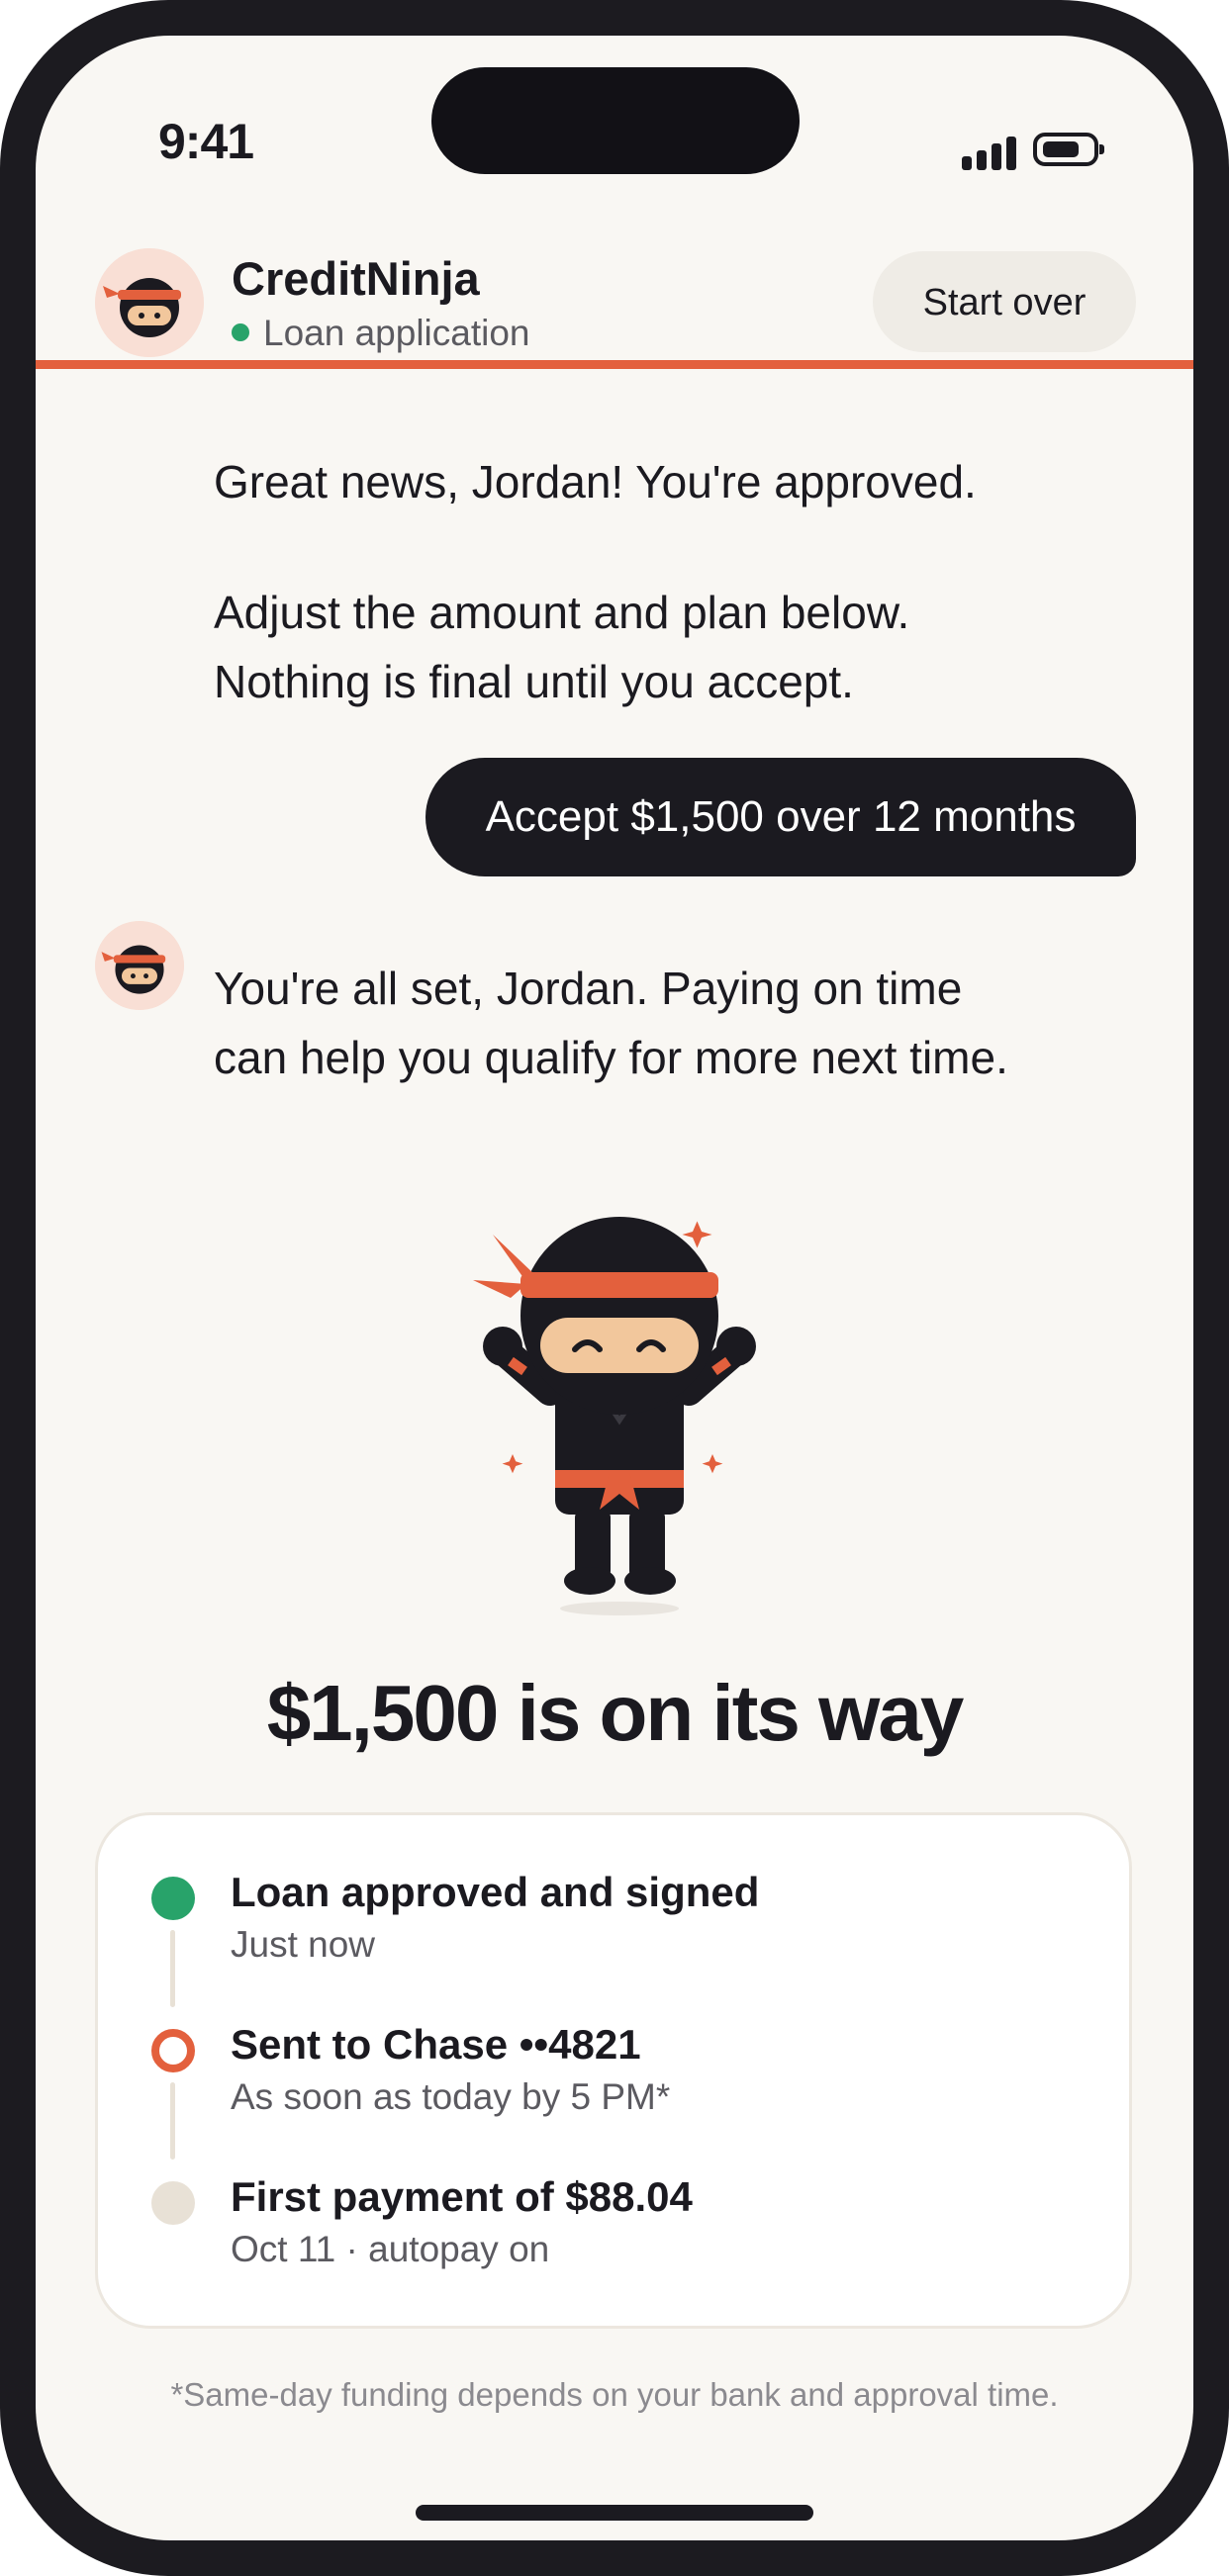  What do you see at coordinates (451, 2096) in the screenshot?
I see `step-subtitle: As soon as today by 5 PM*` at bounding box center [451, 2096].